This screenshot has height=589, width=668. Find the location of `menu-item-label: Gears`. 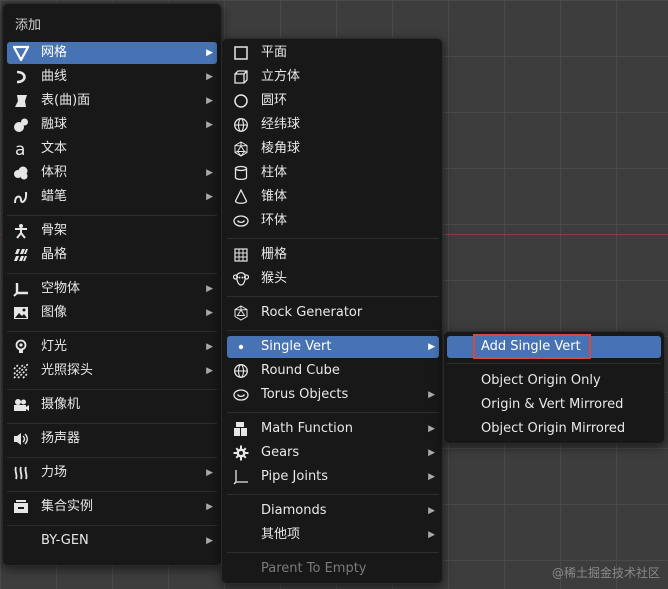

menu-item-label: Gears is located at coordinates (280, 452).